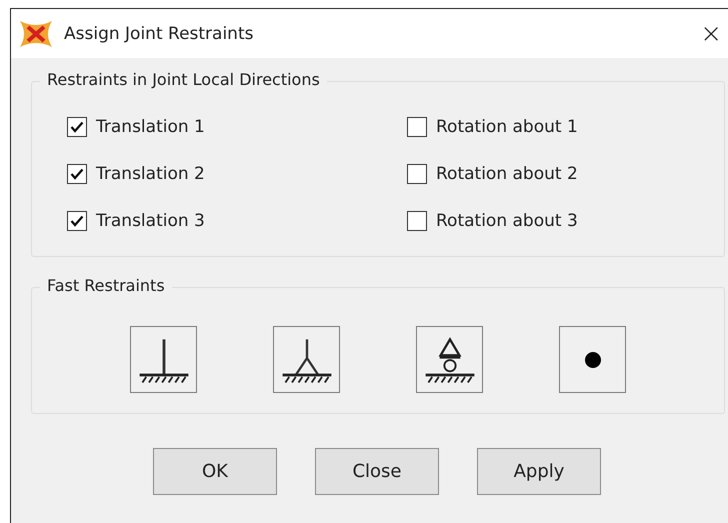  What do you see at coordinates (507, 220) in the screenshot?
I see `checkbox-label: Rotation about 3` at bounding box center [507, 220].